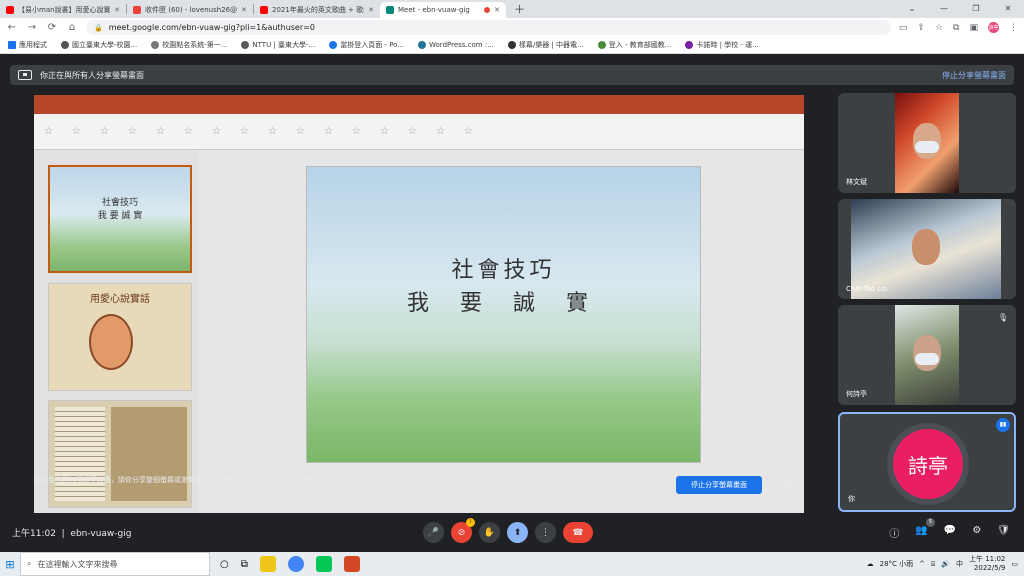 This screenshot has height=576, width=1024. I want to click on chat-icon: 💬, so click(950, 532).